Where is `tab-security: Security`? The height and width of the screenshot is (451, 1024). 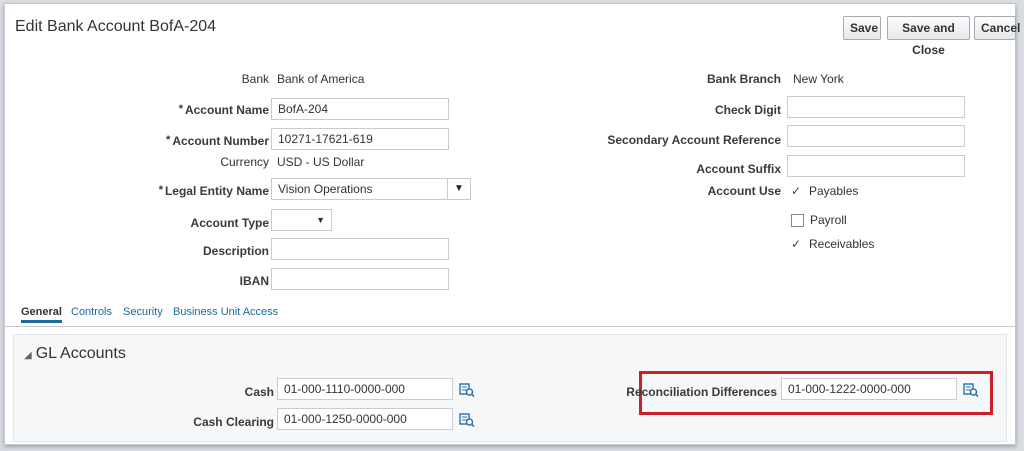 tab-security: Security is located at coordinates (143, 312).